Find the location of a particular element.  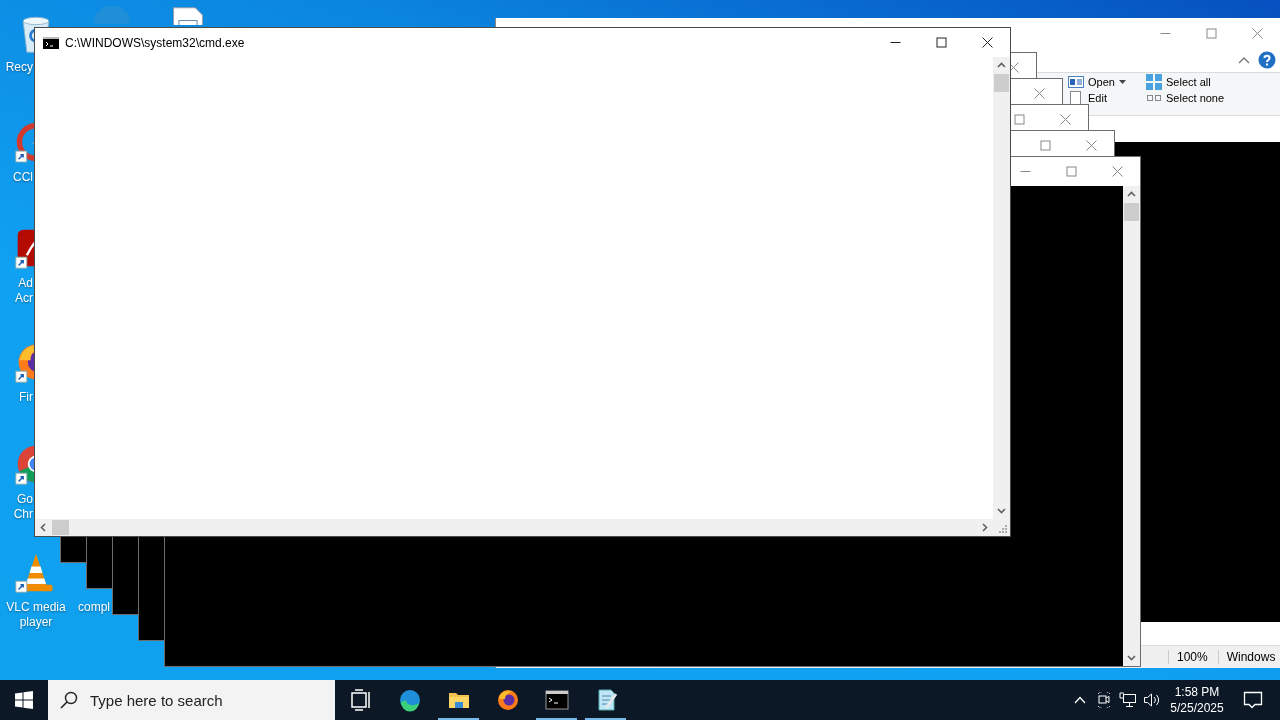

window-title: C:\WINDOWS\system32\cmd.exe is located at coordinates (155, 42).